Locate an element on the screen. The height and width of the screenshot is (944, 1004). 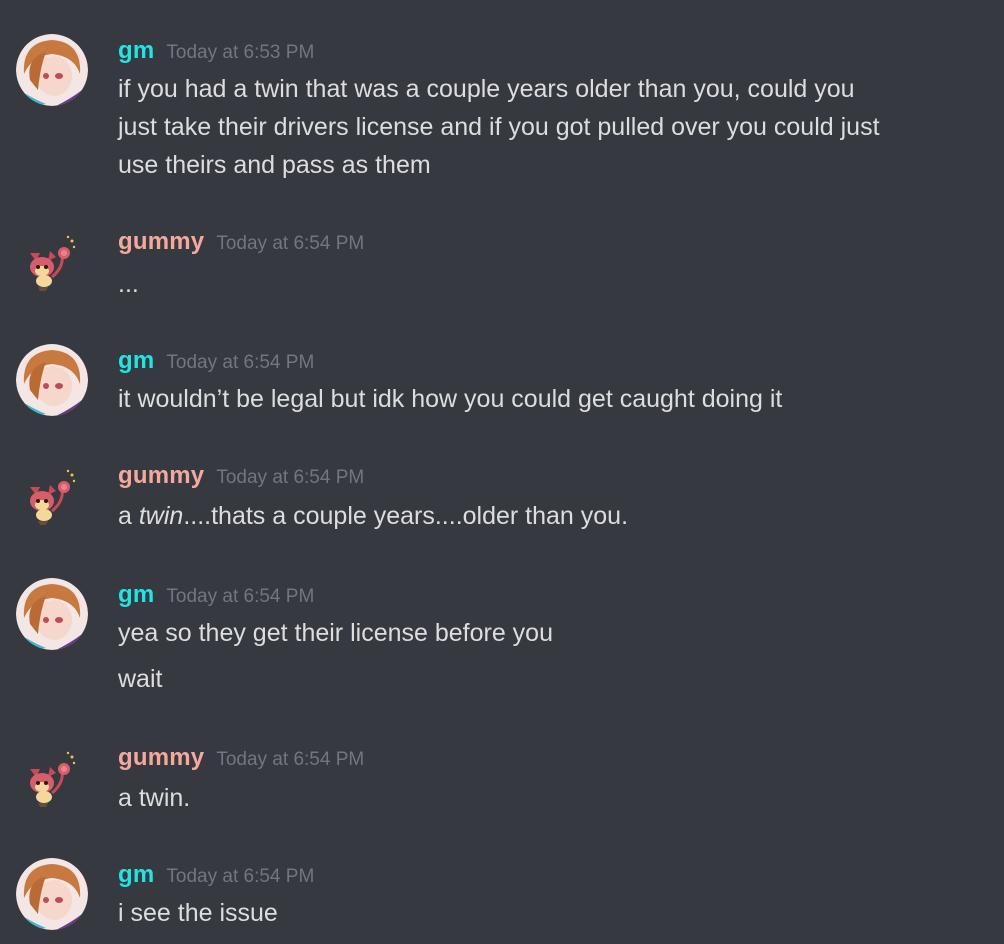
message-content: a twin. is located at coordinates (548, 798).